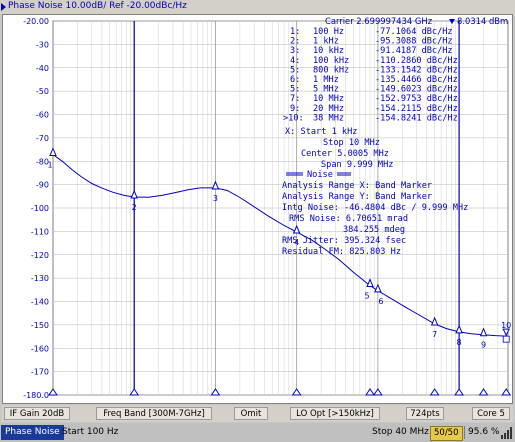 The height and width of the screenshot is (442, 515). I want to click on y-tick-label: -170, so click(40, 372).